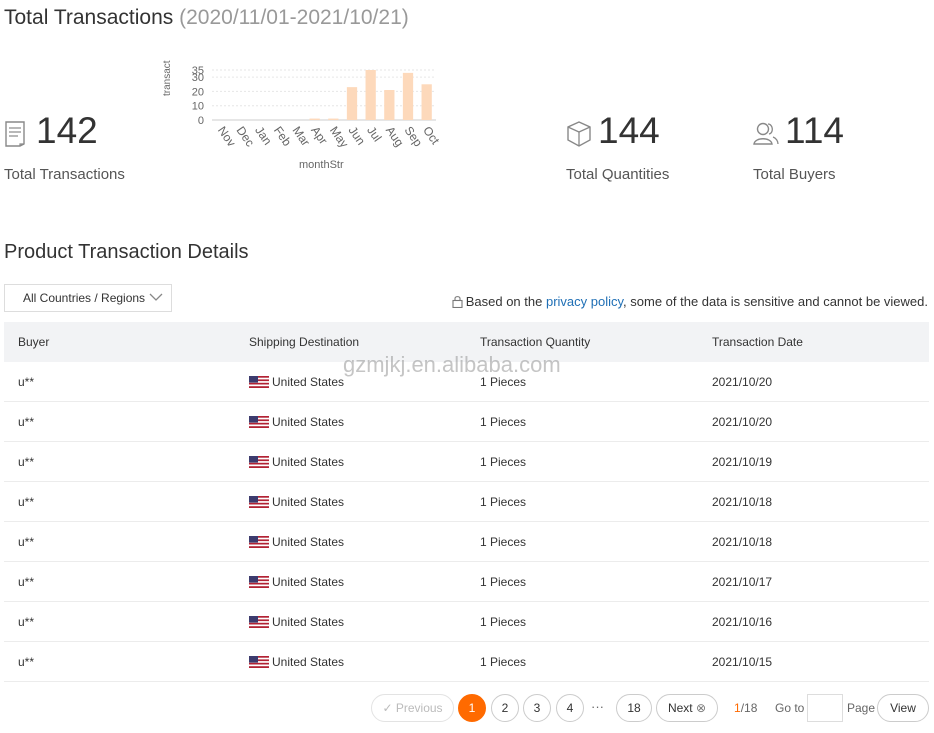 The height and width of the screenshot is (733, 934). I want to click on chart-xtick-label: Oct, so click(431, 136).